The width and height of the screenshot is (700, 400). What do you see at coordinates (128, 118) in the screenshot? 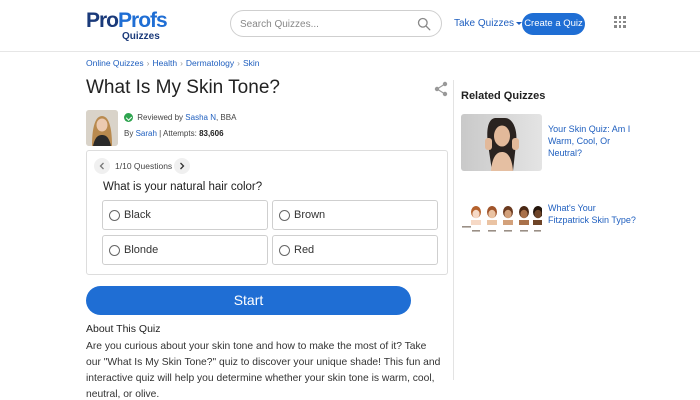
I see `verified-check-icon` at bounding box center [128, 118].